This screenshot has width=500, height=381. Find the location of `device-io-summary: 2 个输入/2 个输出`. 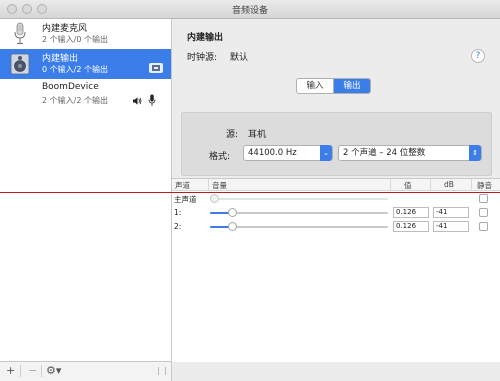

device-io-summary: 2 个输入/2 个输出 is located at coordinates (75, 100).